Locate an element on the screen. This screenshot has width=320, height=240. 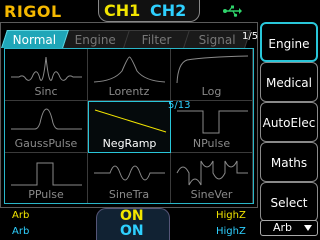
status-bar: Arb Arb ON ON HighZ HighZ is located at coordinates (129, 224).